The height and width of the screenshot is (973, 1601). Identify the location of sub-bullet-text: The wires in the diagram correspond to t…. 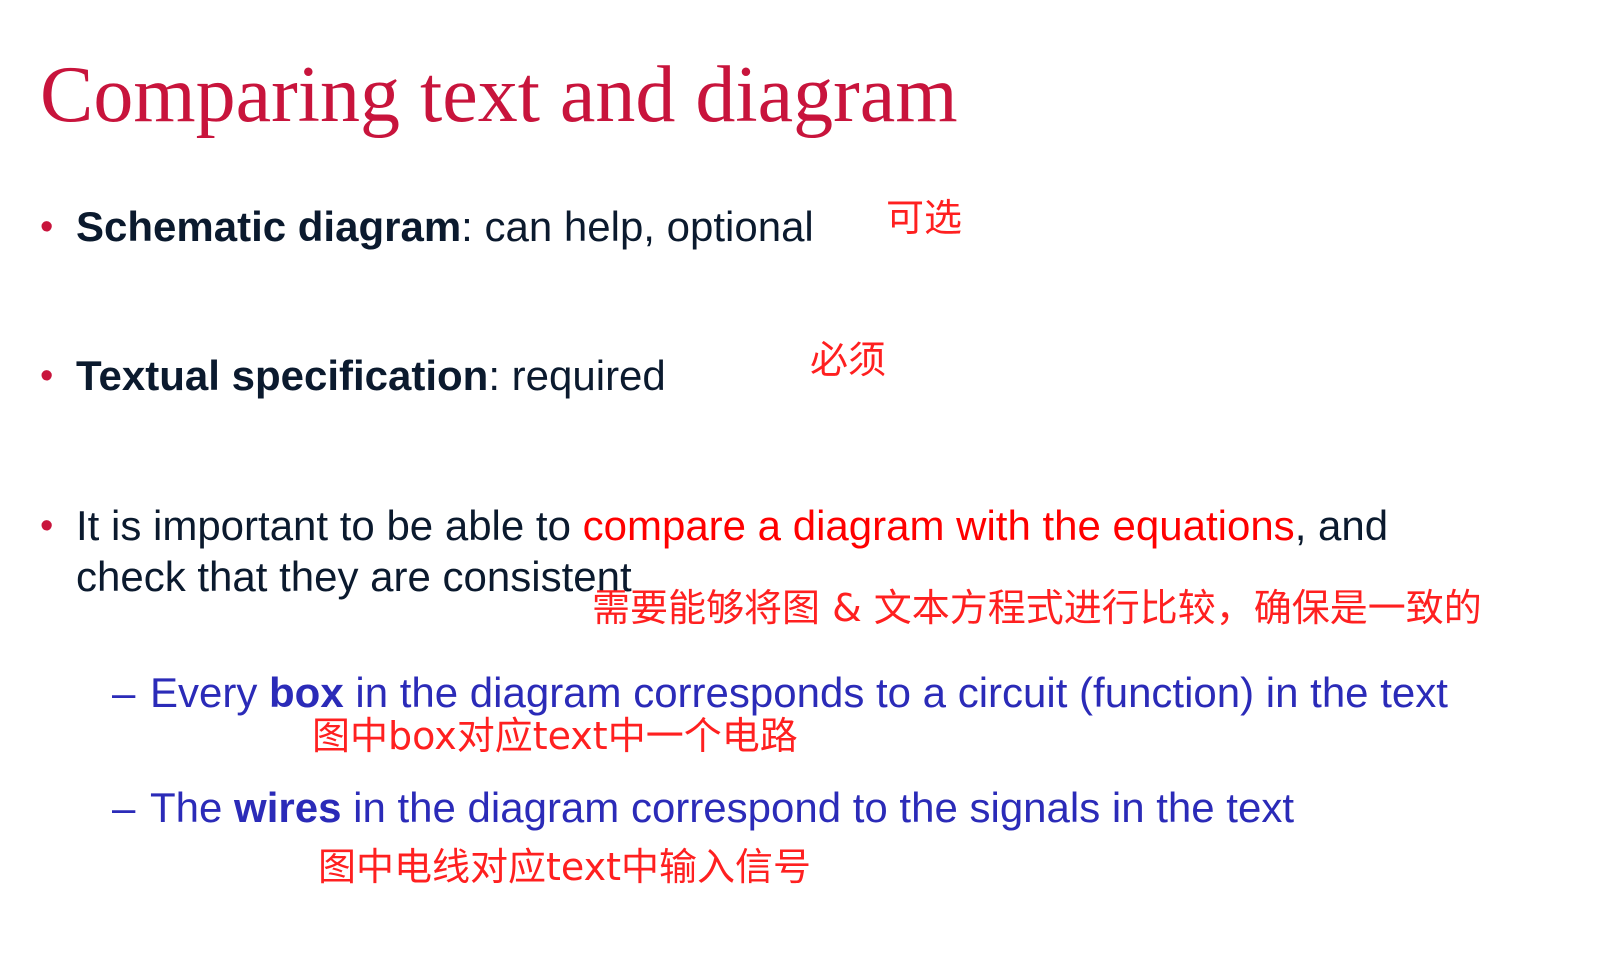
(722, 808).